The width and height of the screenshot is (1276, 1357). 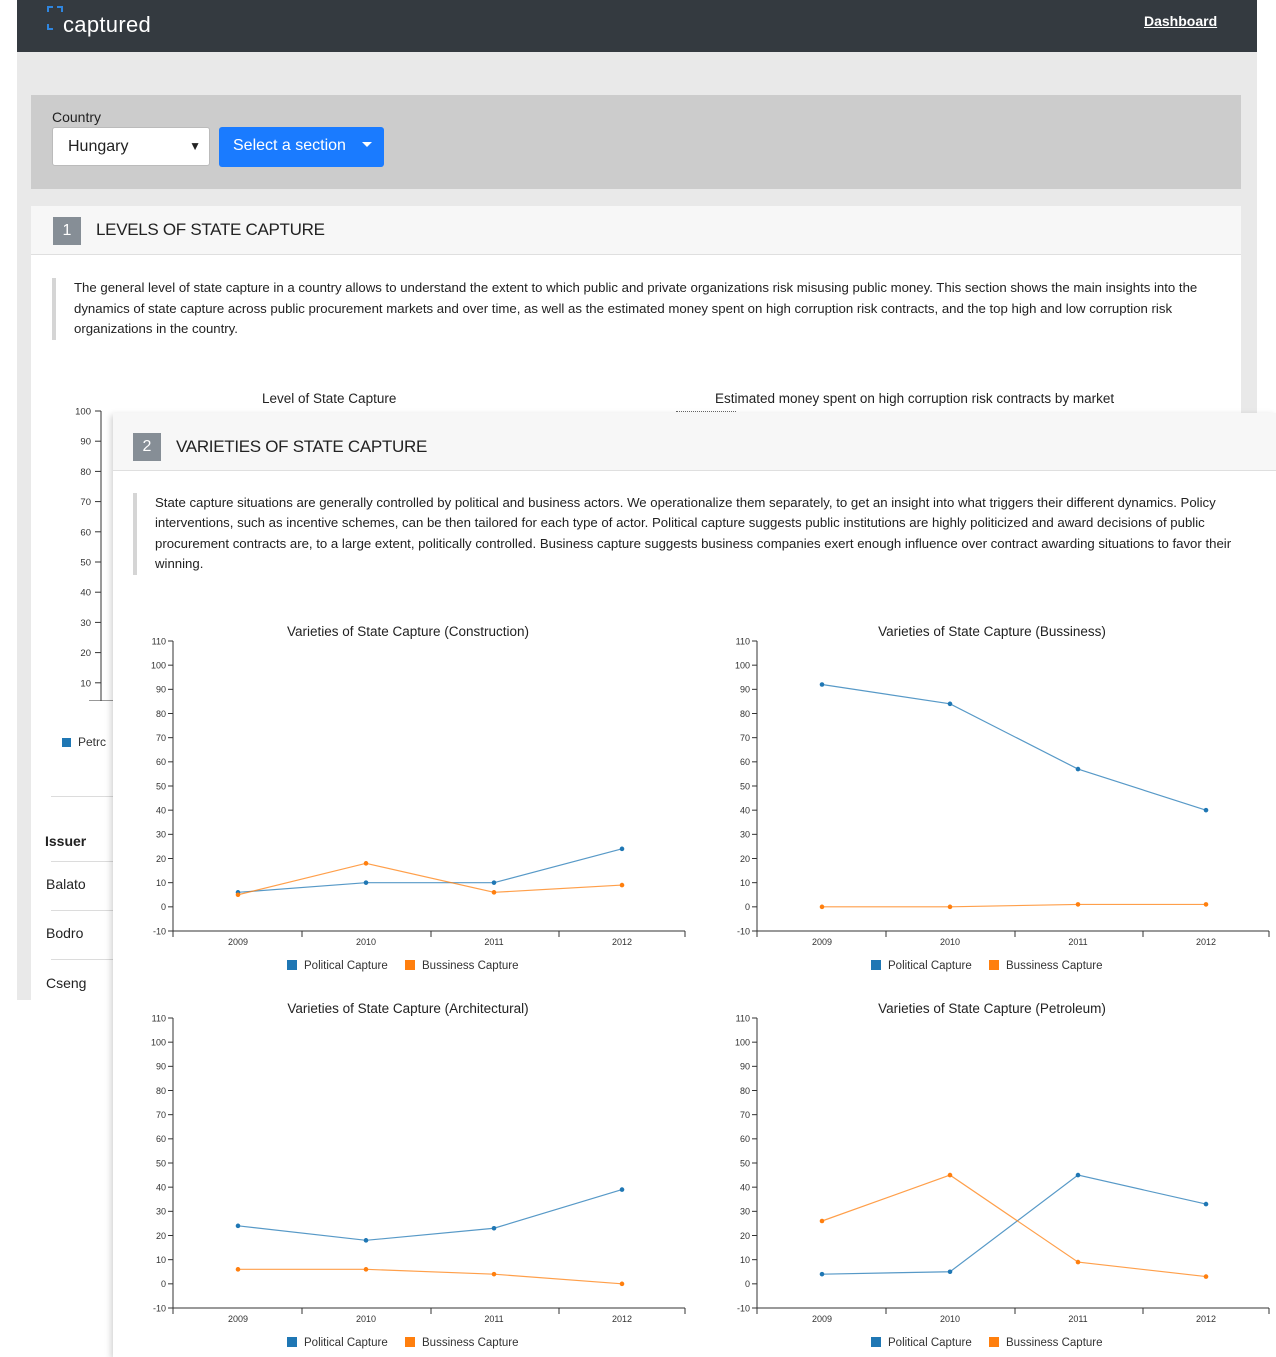 I want to click on dashboard-link: Dashboard, so click(x=1180, y=21).